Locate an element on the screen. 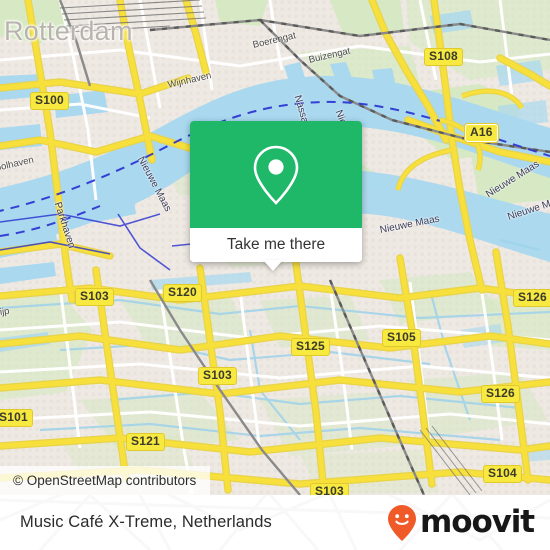 The image size is (550, 550). road-shield-s125: S125 is located at coordinates (310, 347).